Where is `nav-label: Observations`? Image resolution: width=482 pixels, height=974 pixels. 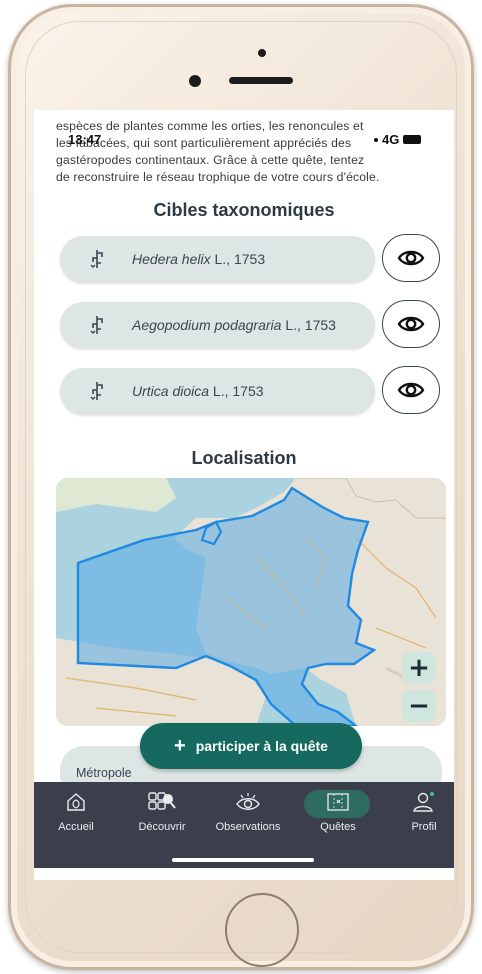 nav-label: Observations is located at coordinates (248, 827).